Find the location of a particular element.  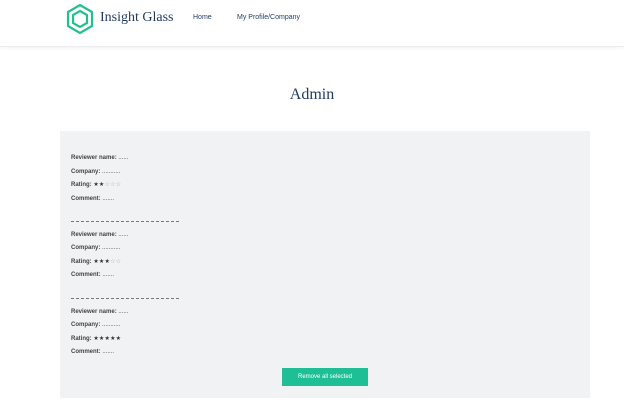

review-rating-row: Rating: ★★★★★ is located at coordinates (96, 339).